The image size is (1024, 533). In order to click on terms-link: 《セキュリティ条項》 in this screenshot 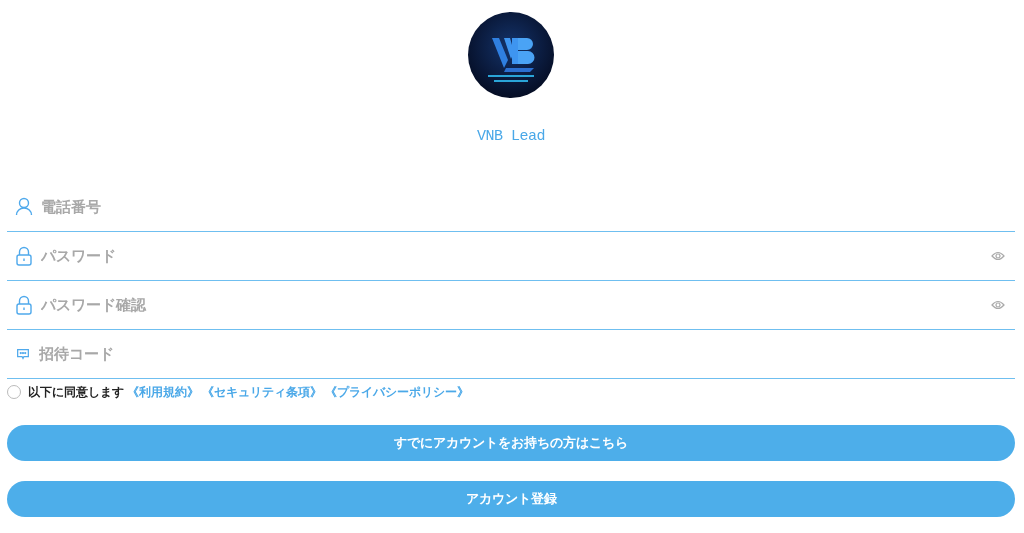, I will do `click(262, 392)`.